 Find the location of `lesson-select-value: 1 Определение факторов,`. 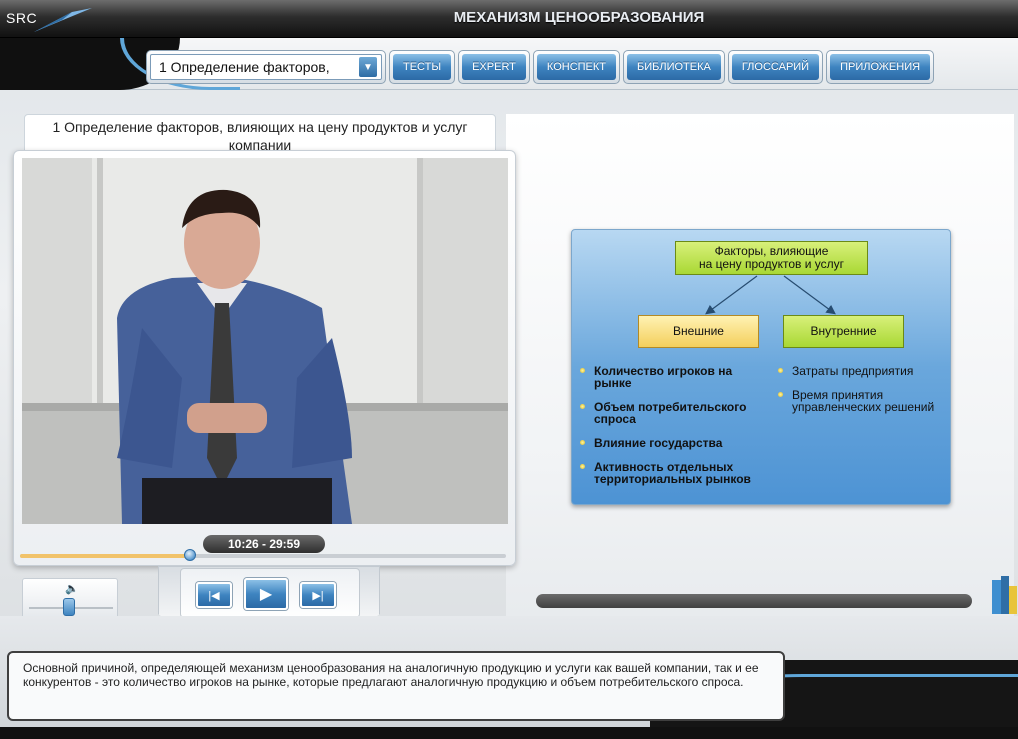

lesson-select-value: 1 Определение факторов, is located at coordinates (244, 67).